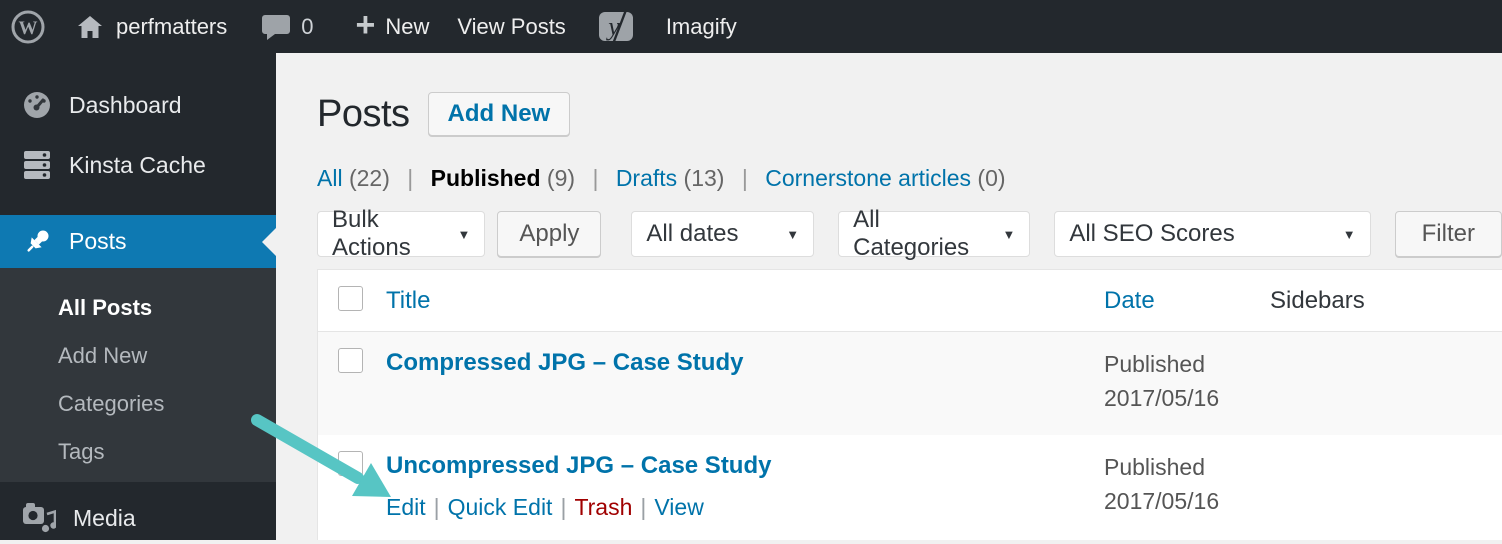  Describe the element at coordinates (98, 241) in the screenshot. I see `sidebar-item-label: Posts` at that location.